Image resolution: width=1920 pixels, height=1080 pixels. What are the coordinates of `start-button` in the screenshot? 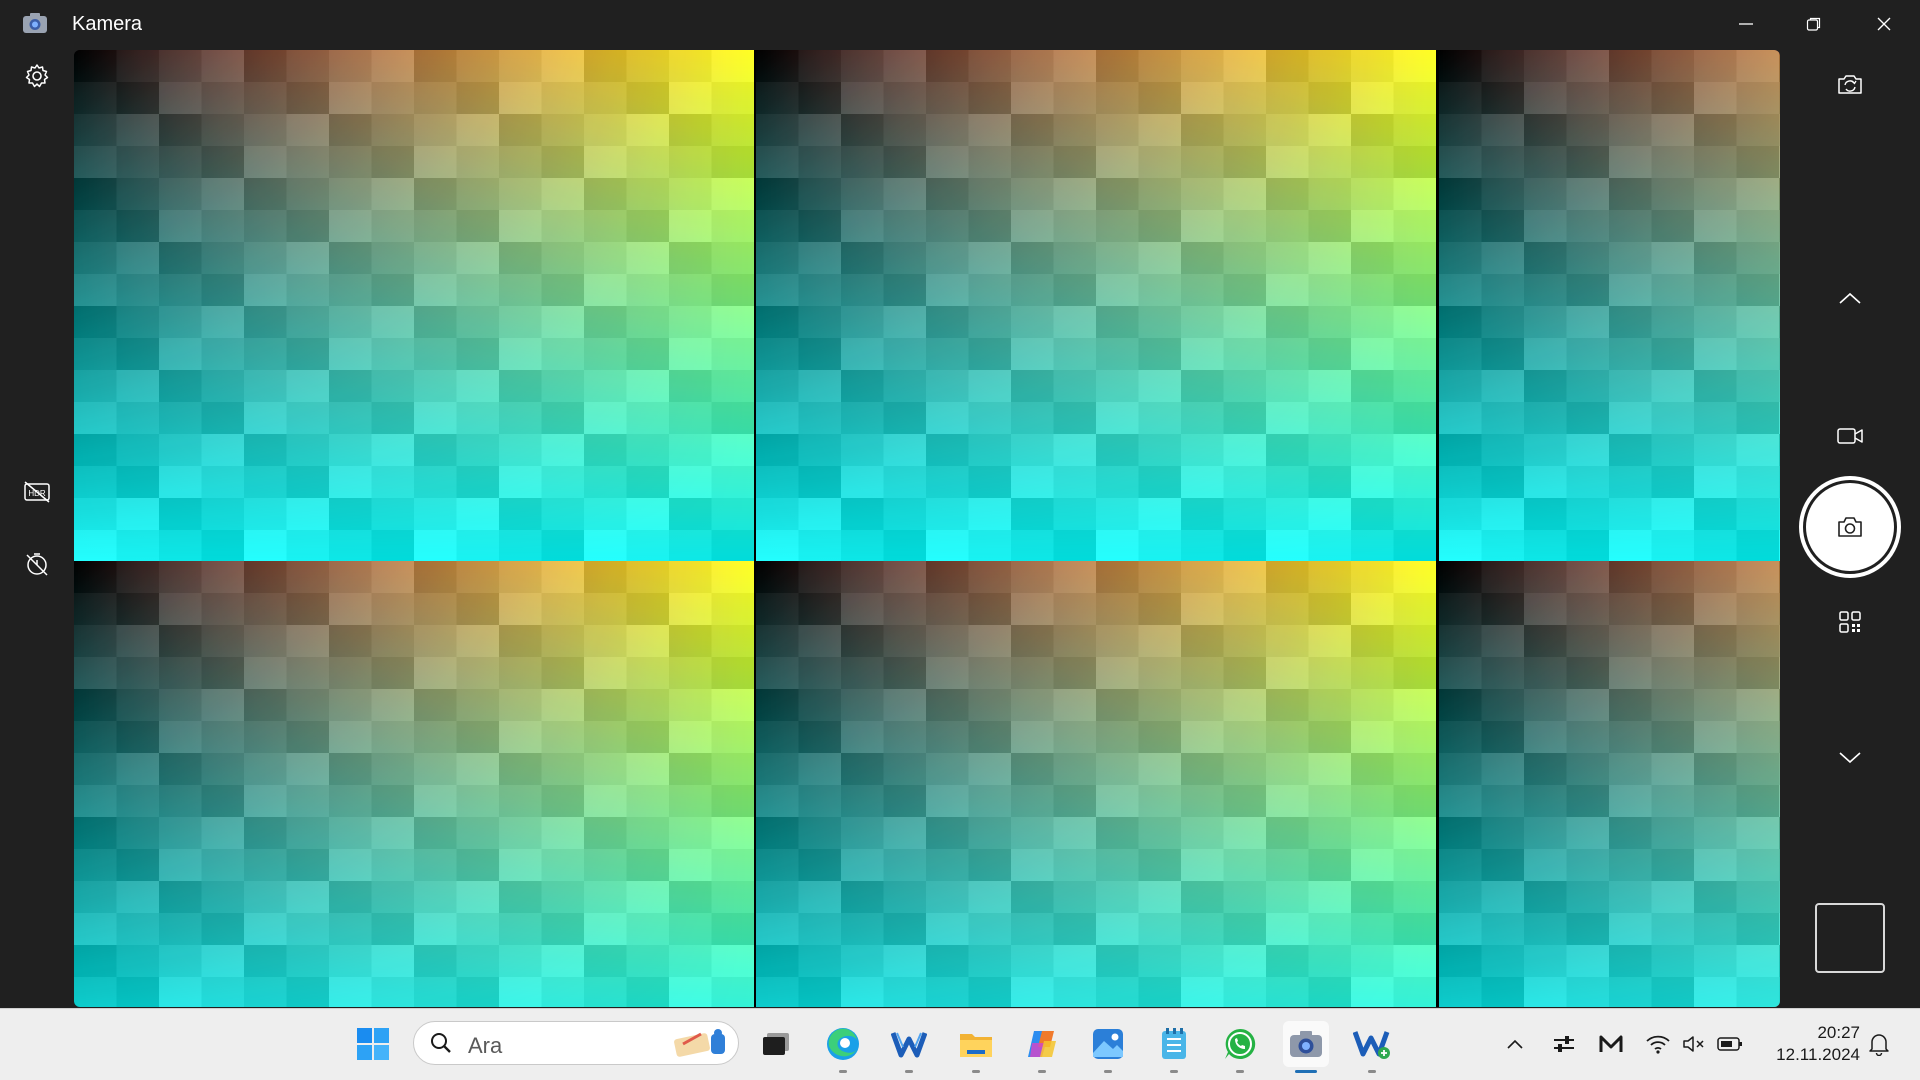 It's located at (373, 1044).